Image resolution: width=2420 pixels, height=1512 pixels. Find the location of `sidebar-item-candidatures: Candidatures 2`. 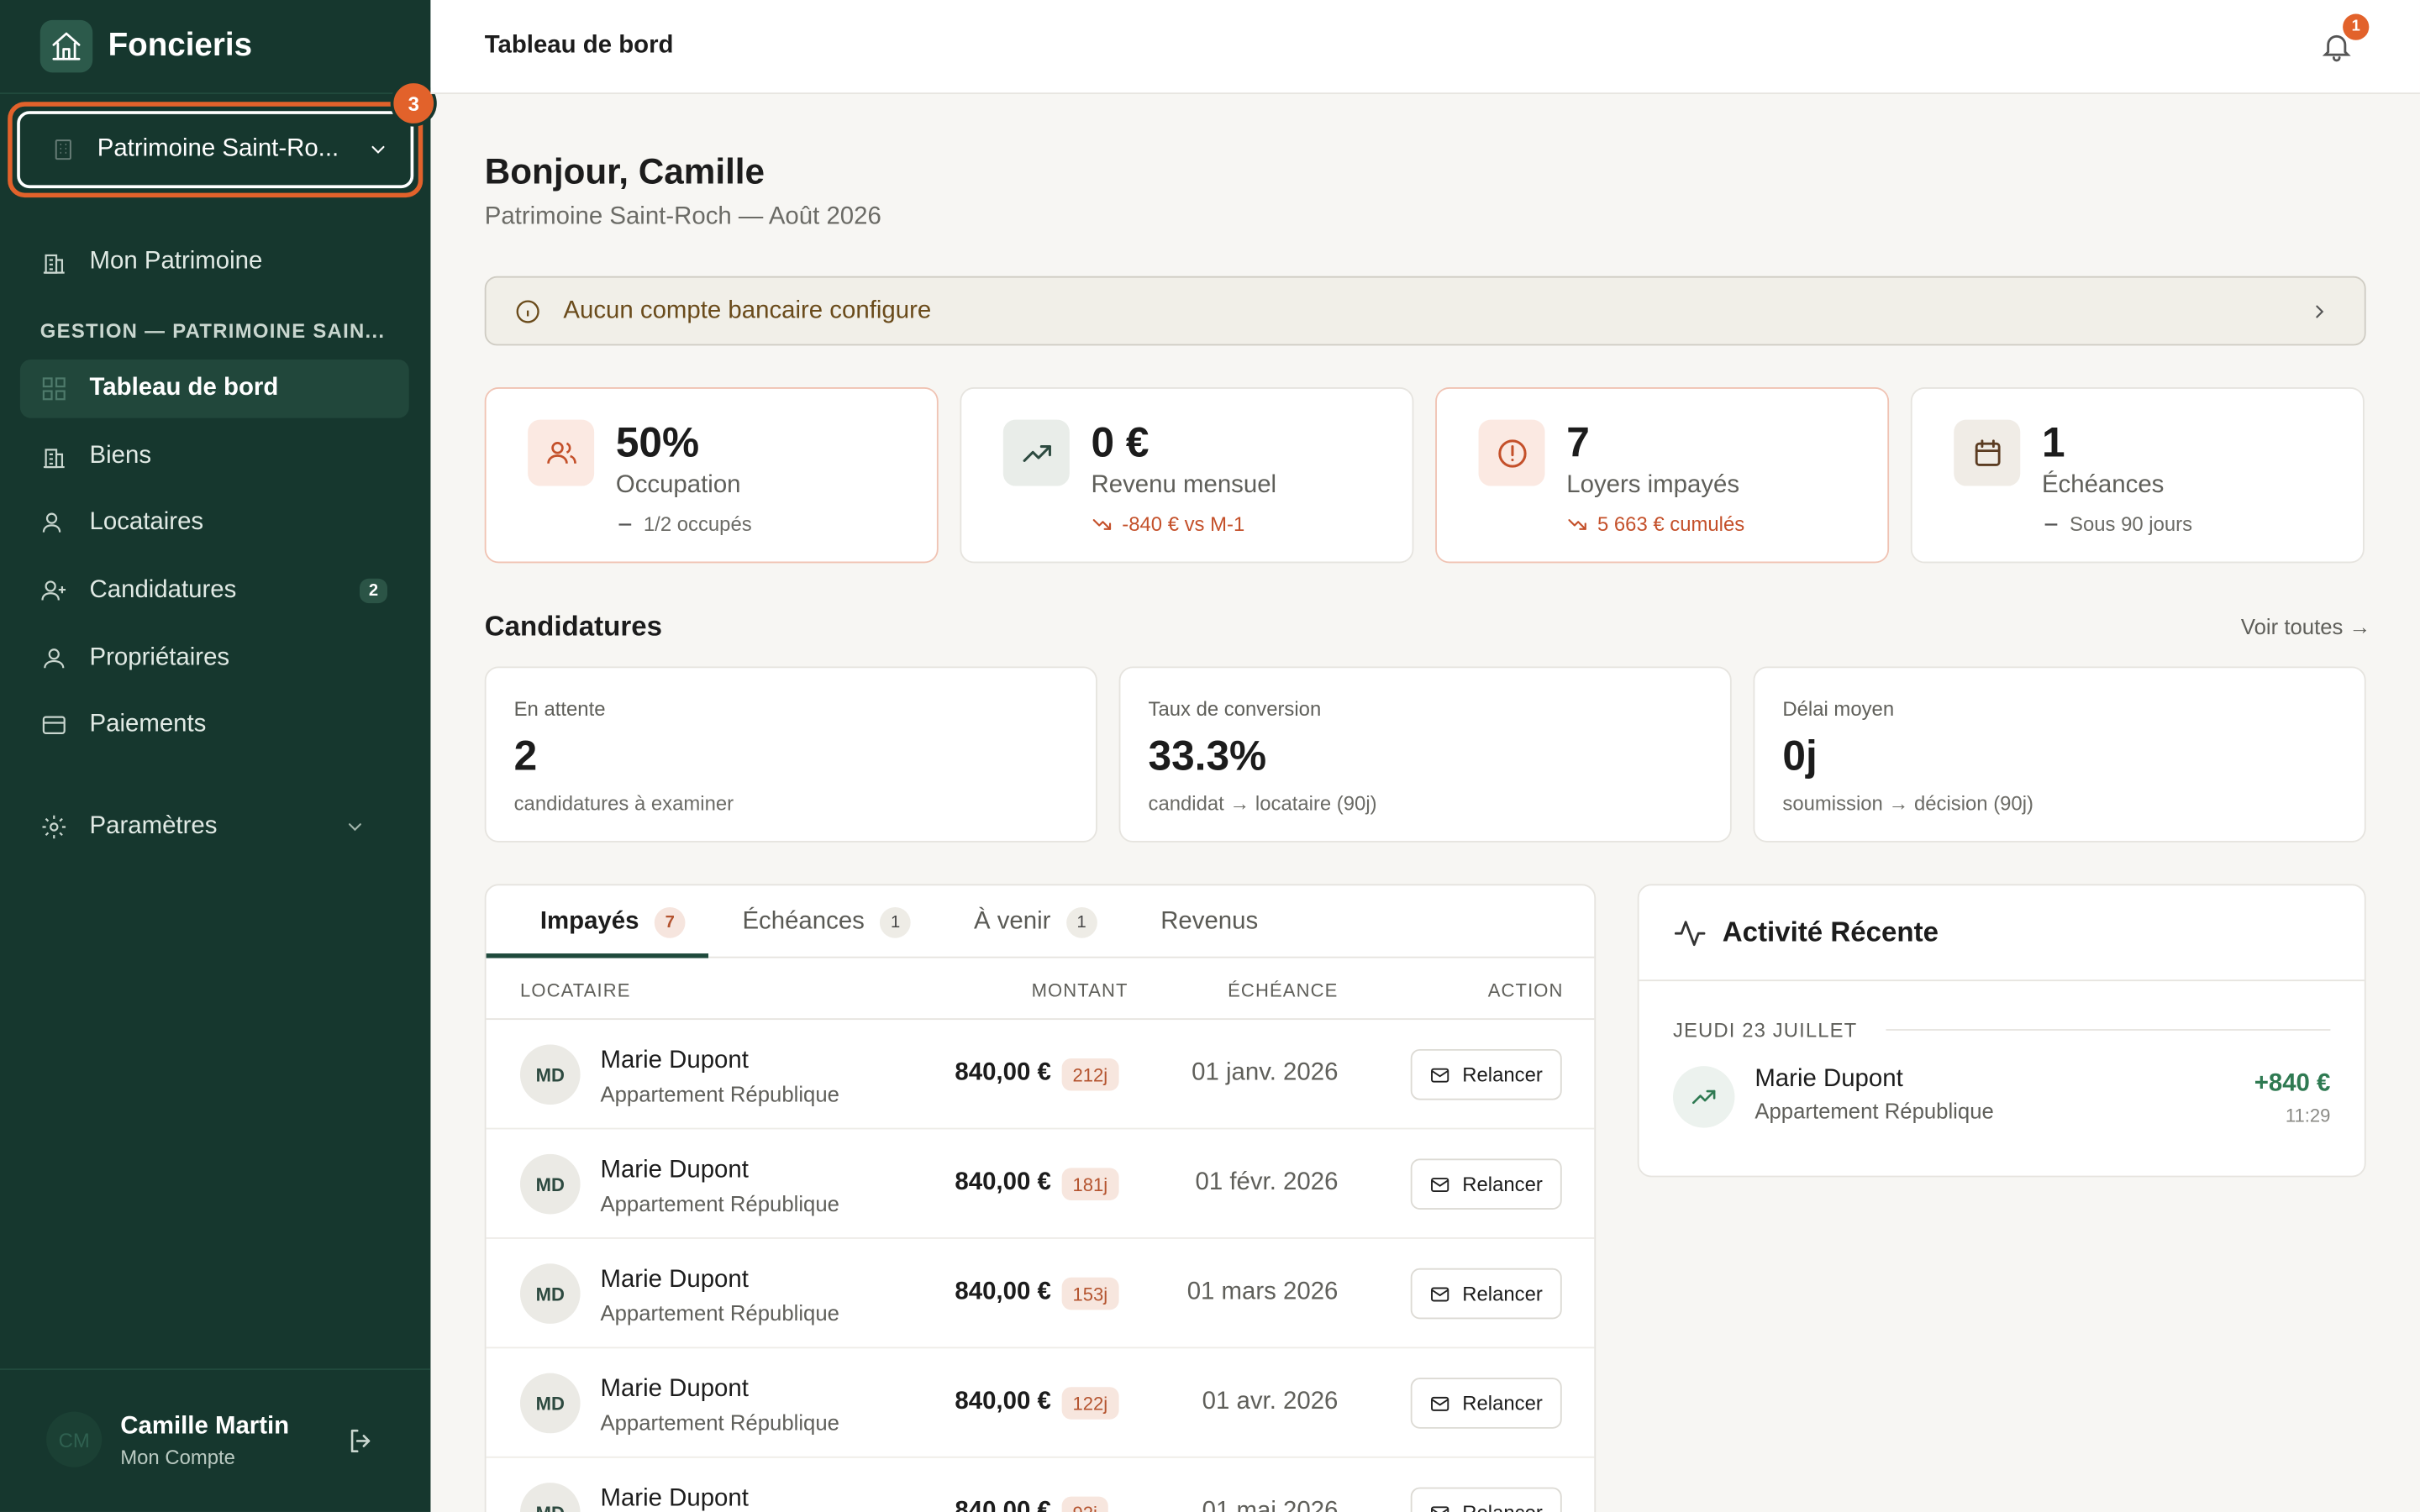

sidebar-item-candidatures: Candidatures 2 is located at coordinates (214, 591).